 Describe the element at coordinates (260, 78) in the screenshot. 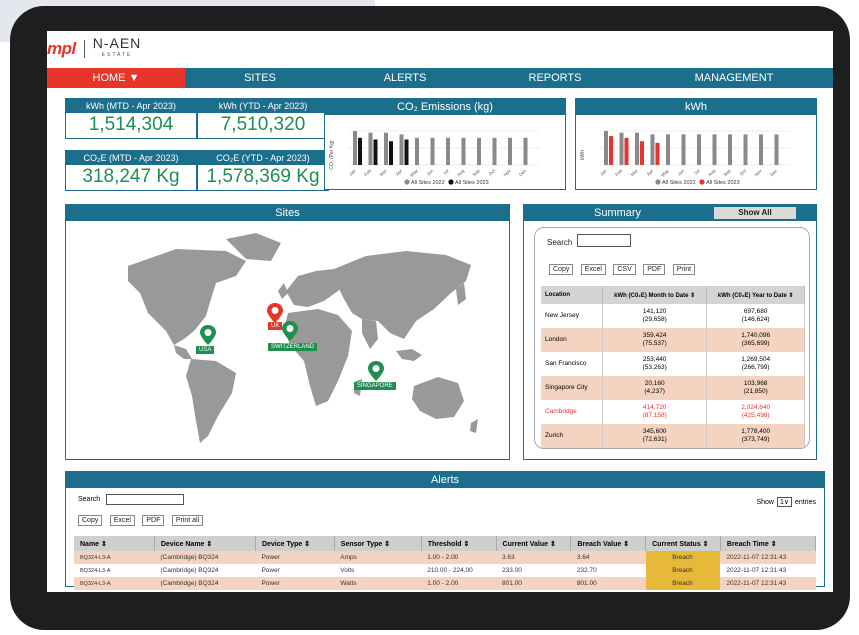

I see `nav-sites: SITES` at that location.